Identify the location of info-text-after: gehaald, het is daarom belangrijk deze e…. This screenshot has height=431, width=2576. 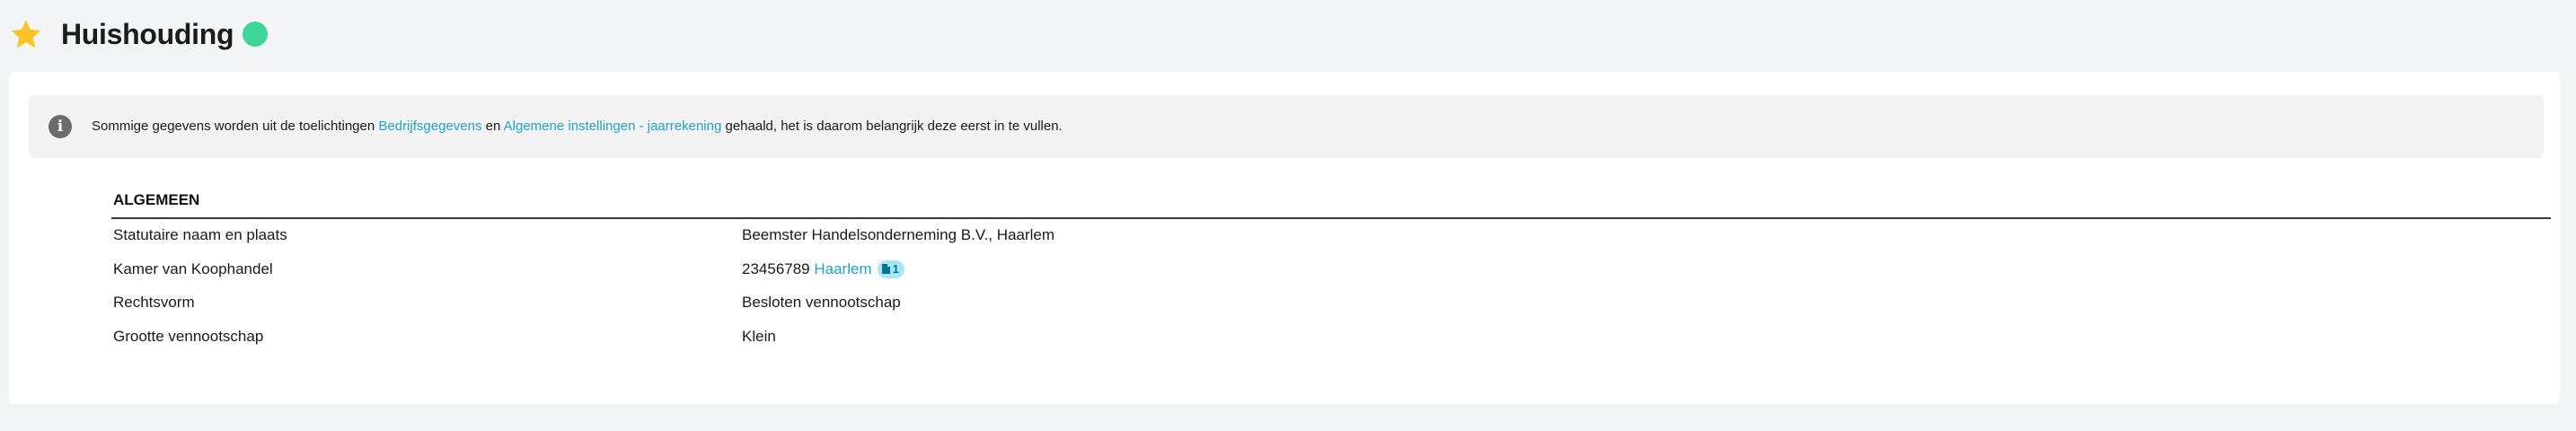
(892, 126).